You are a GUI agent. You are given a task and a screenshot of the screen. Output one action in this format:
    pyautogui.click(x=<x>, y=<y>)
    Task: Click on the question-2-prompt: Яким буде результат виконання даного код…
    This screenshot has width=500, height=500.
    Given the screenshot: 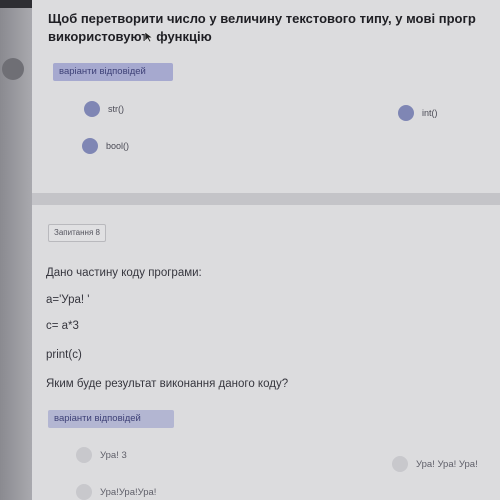 What is the action you would take?
    pyautogui.click(x=167, y=384)
    